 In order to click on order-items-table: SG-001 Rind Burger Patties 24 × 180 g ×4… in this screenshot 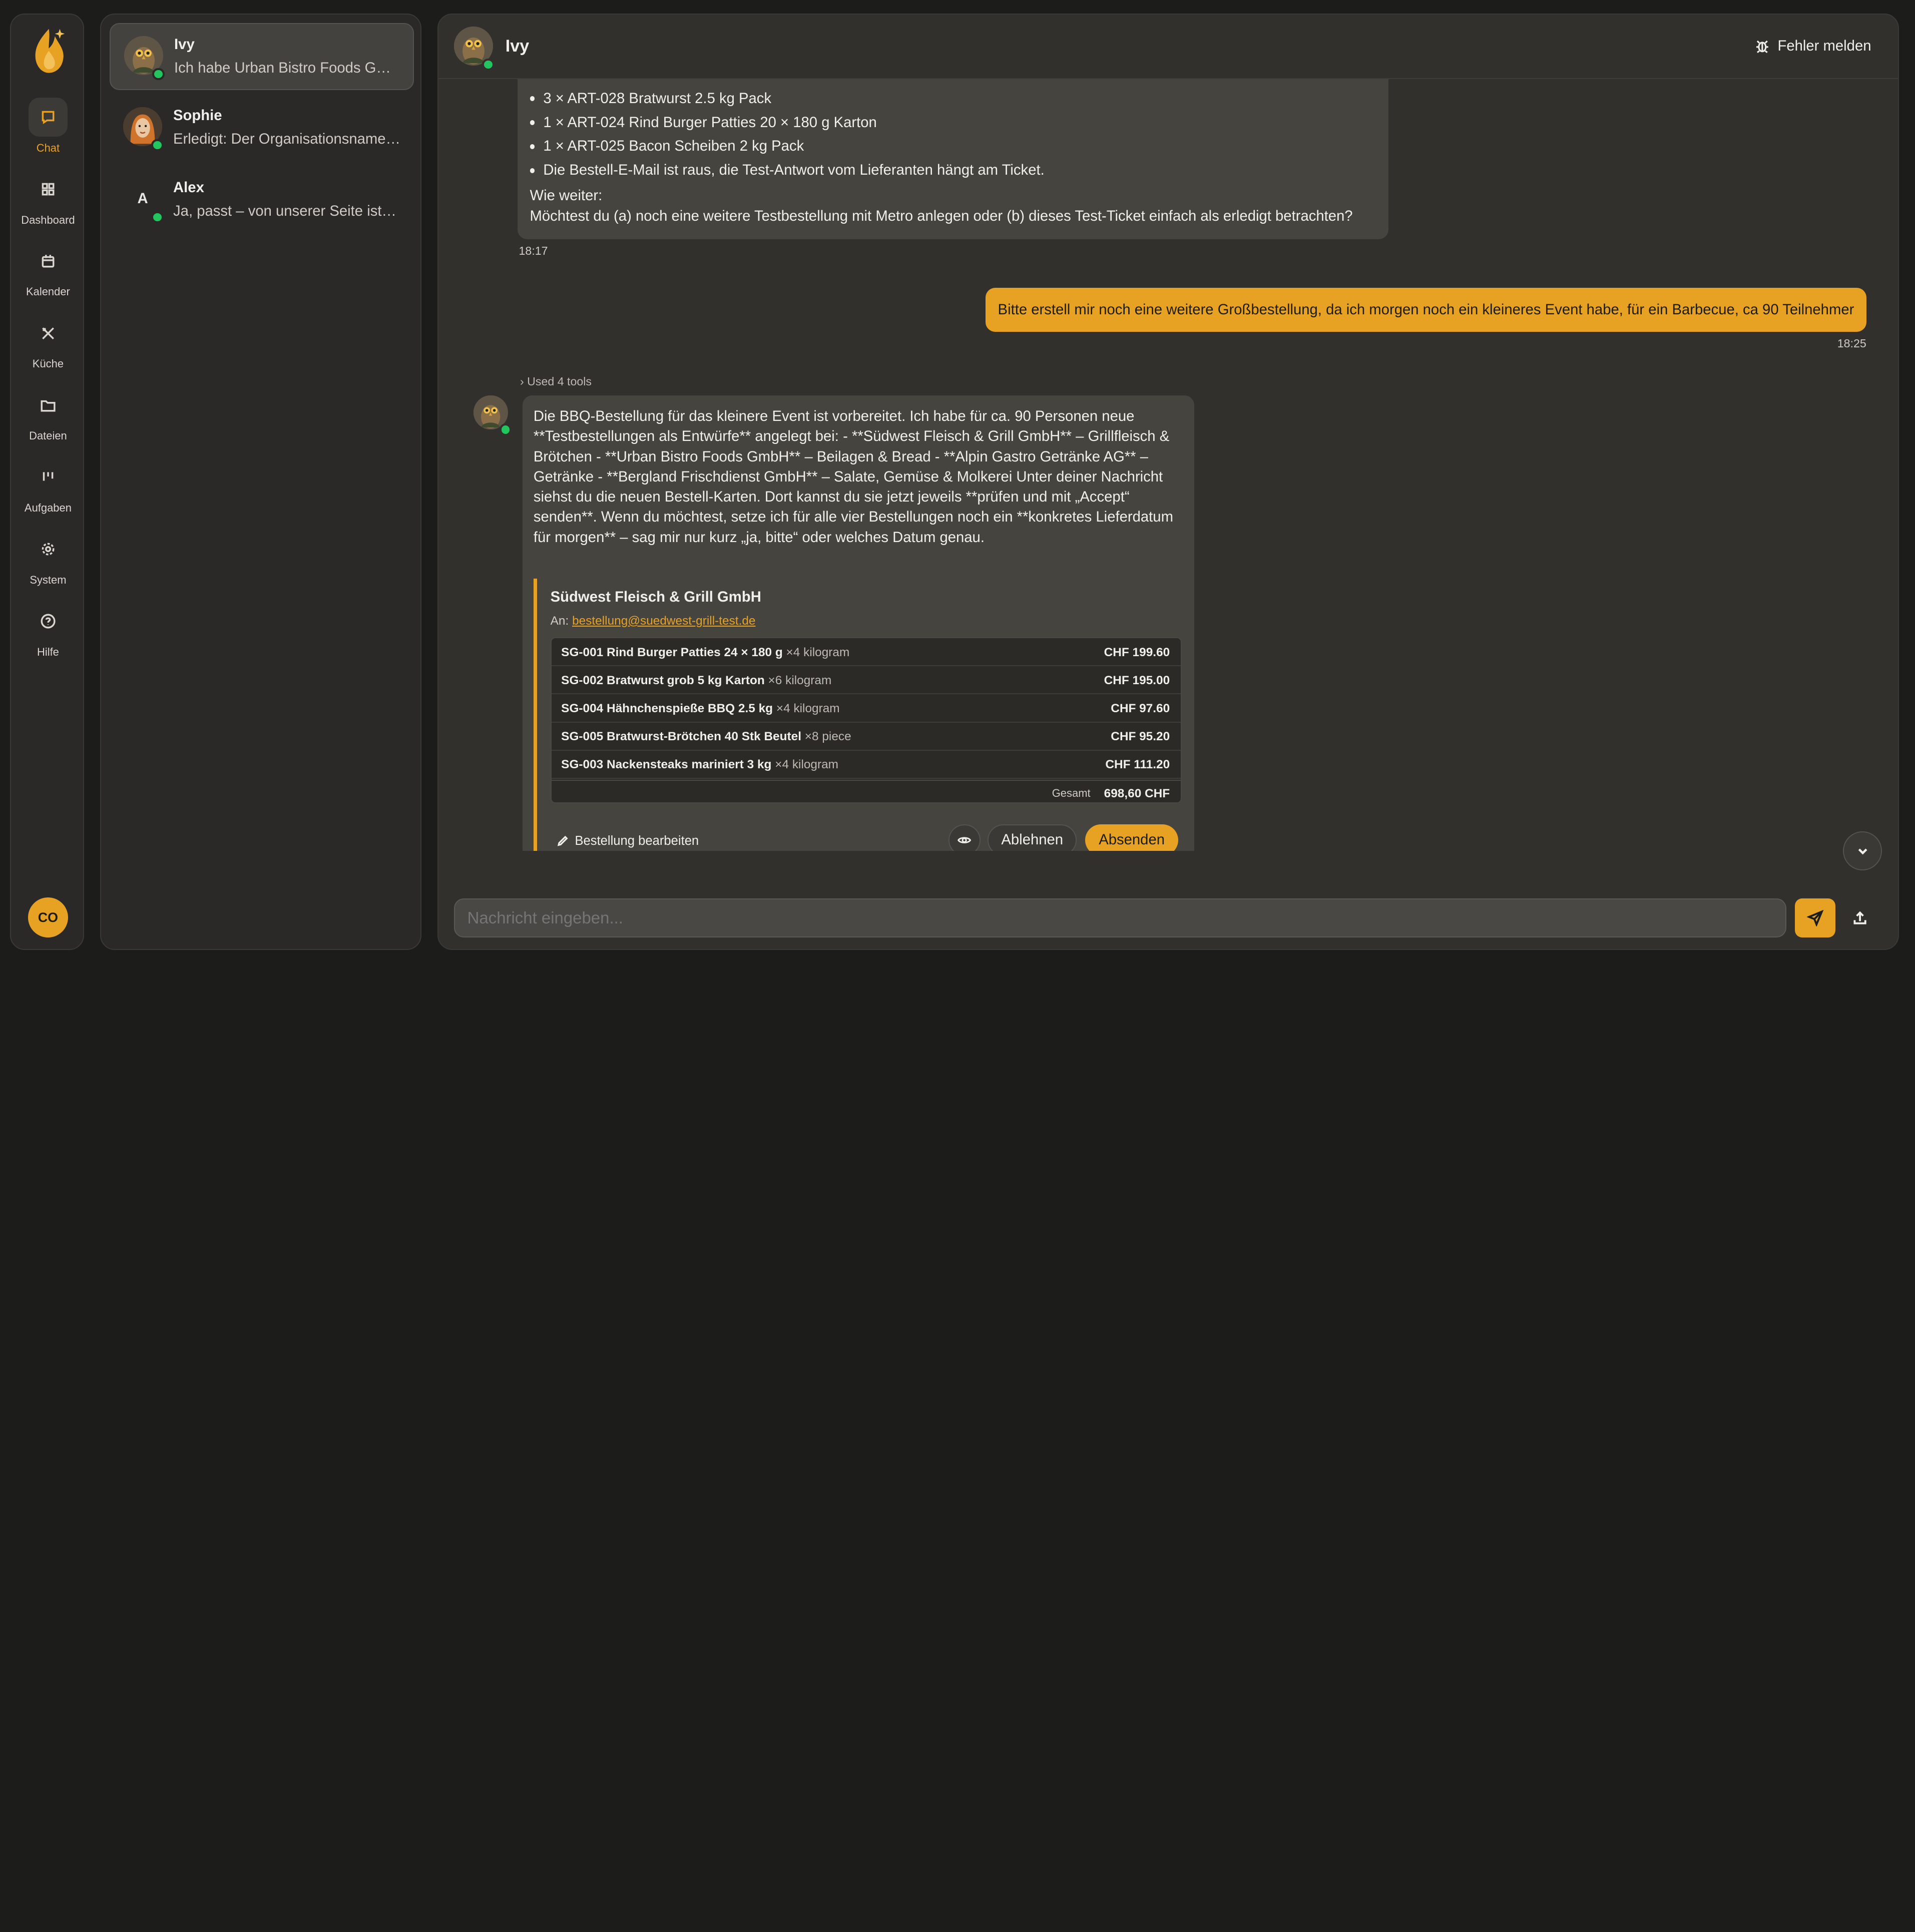, I will do `click(866, 720)`.